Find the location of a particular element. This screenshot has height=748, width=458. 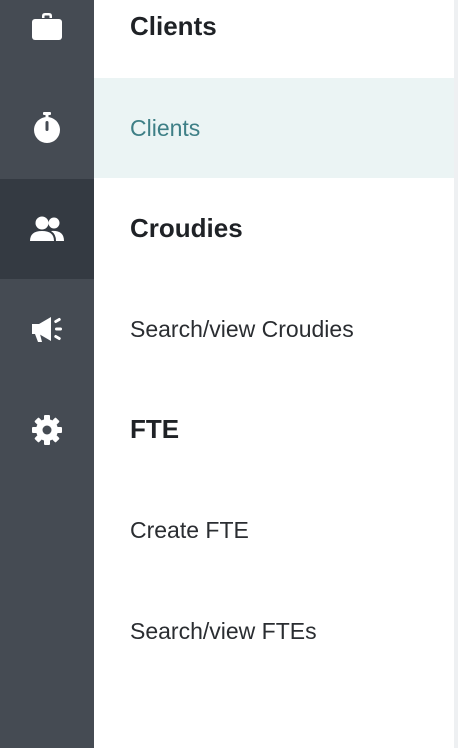

croudies-heading: Croudies is located at coordinates (186, 227).